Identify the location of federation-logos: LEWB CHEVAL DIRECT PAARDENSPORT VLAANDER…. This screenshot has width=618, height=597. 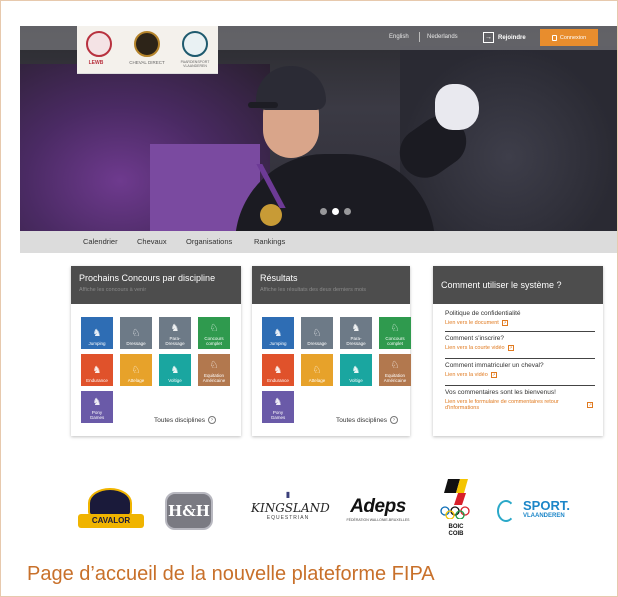
(147, 50).